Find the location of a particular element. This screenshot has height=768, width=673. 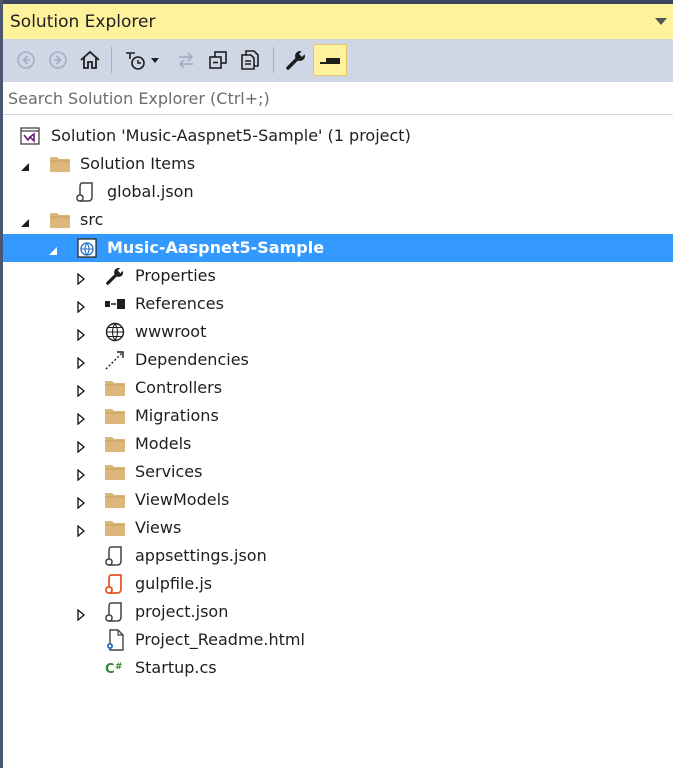

home-icon is located at coordinates (90, 59).